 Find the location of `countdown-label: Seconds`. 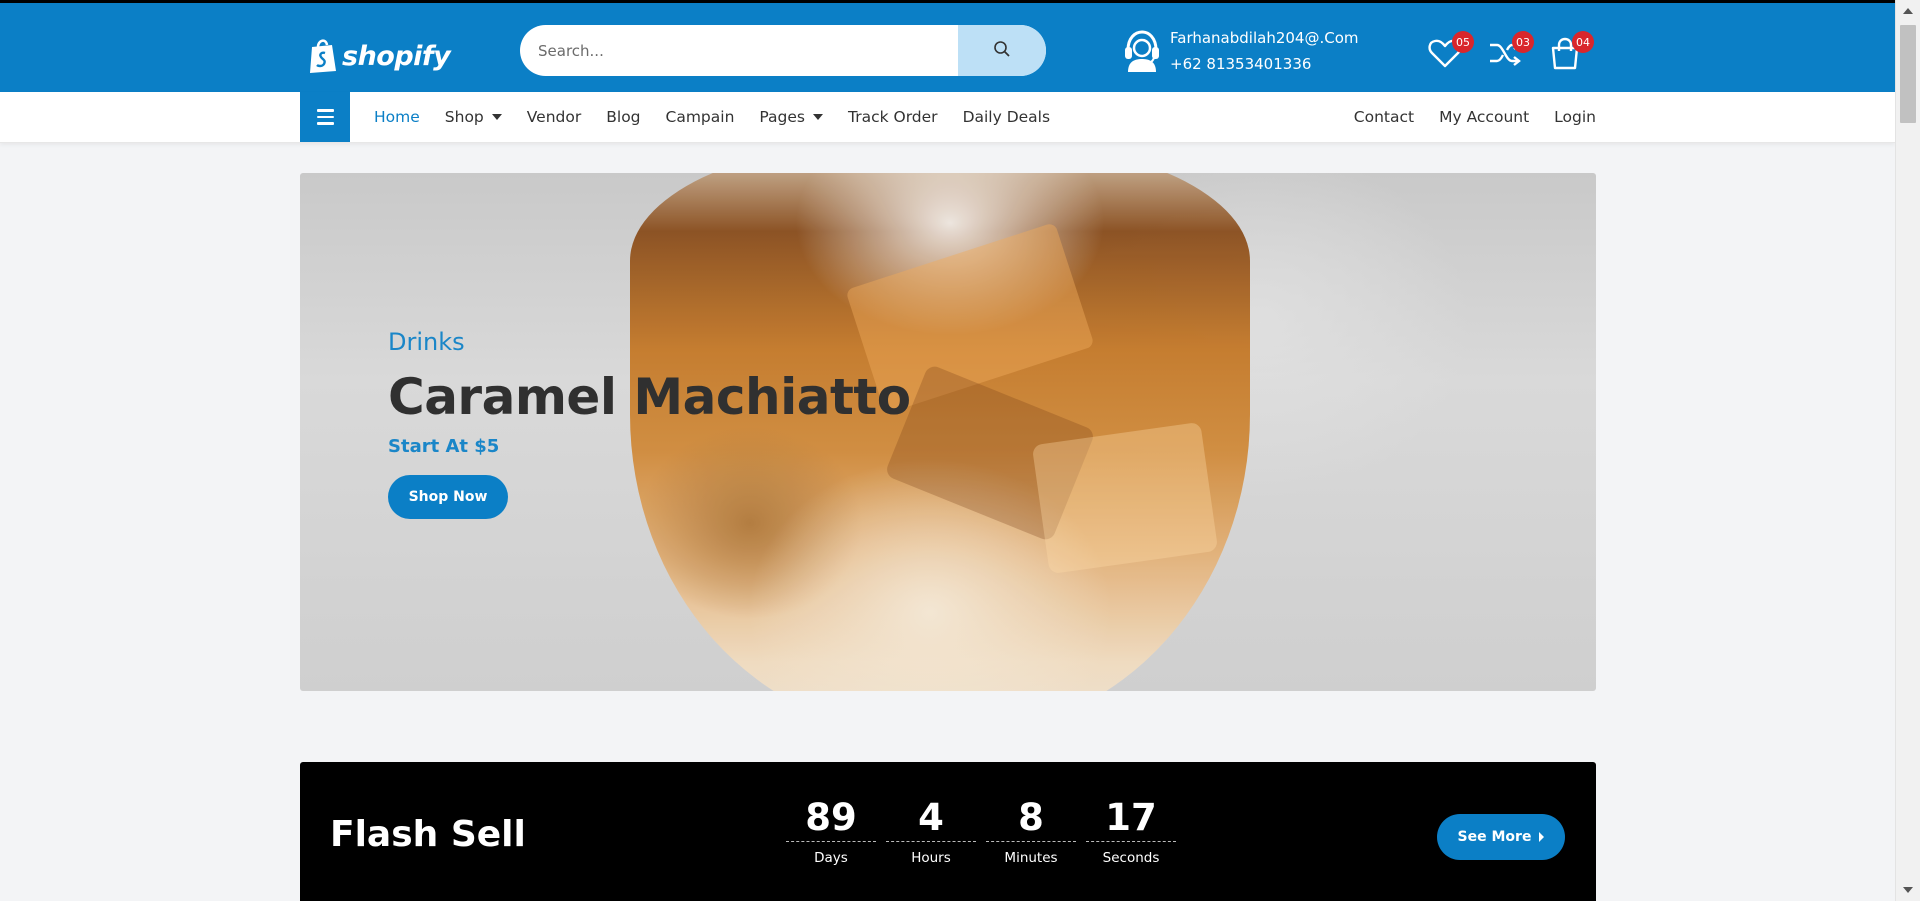

countdown-label: Seconds is located at coordinates (1131, 858).